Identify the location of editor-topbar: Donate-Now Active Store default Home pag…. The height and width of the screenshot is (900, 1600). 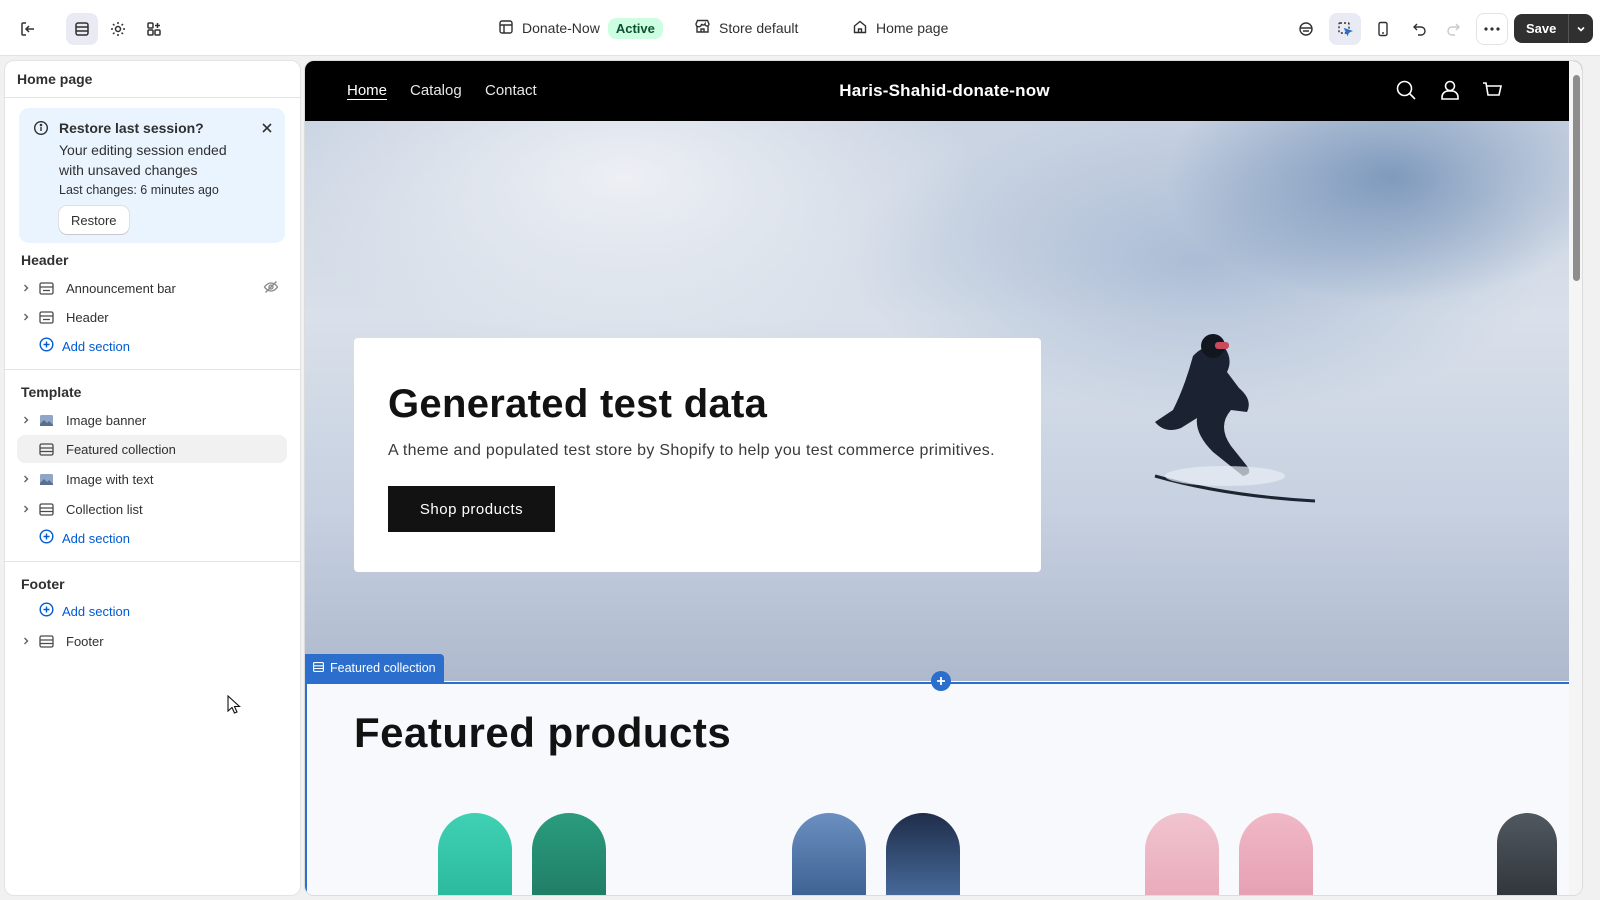
(800, 28).